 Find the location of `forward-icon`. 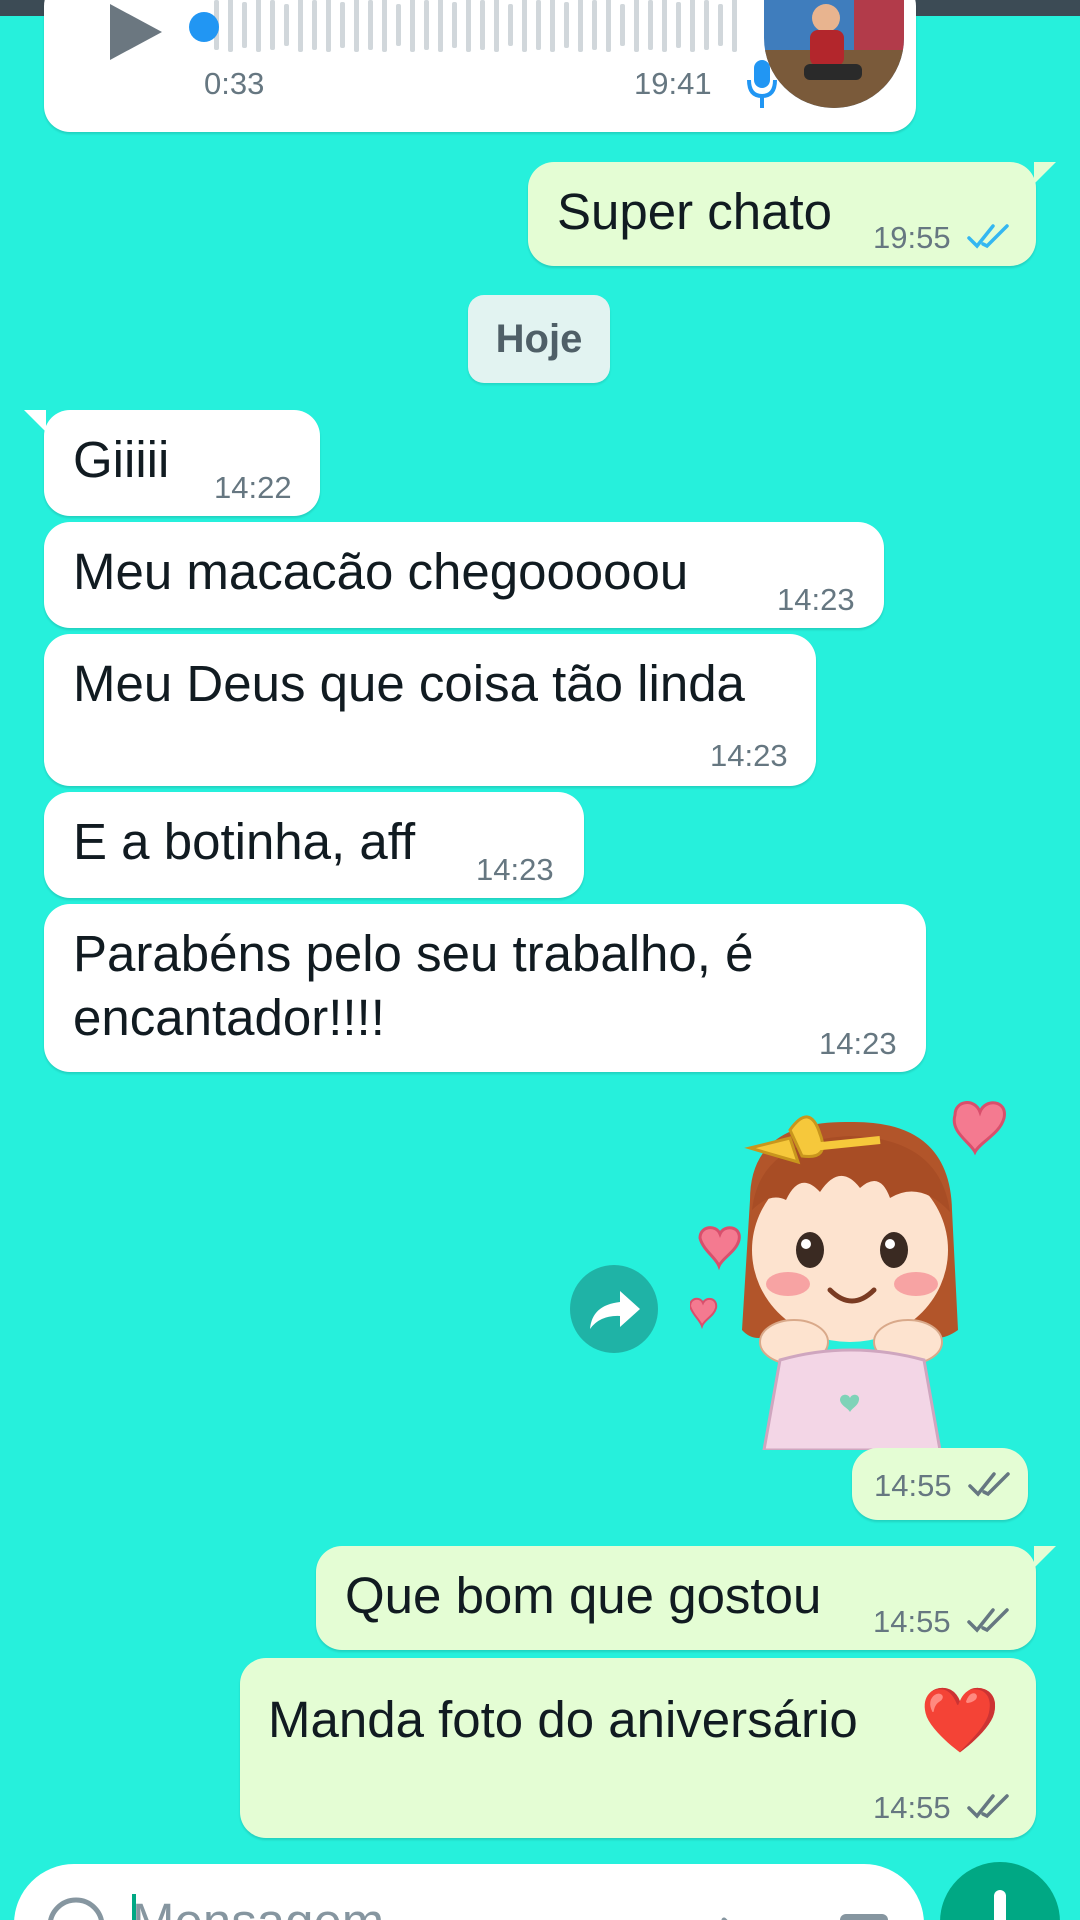

forward-icon is located at coordinates (614, 1309).